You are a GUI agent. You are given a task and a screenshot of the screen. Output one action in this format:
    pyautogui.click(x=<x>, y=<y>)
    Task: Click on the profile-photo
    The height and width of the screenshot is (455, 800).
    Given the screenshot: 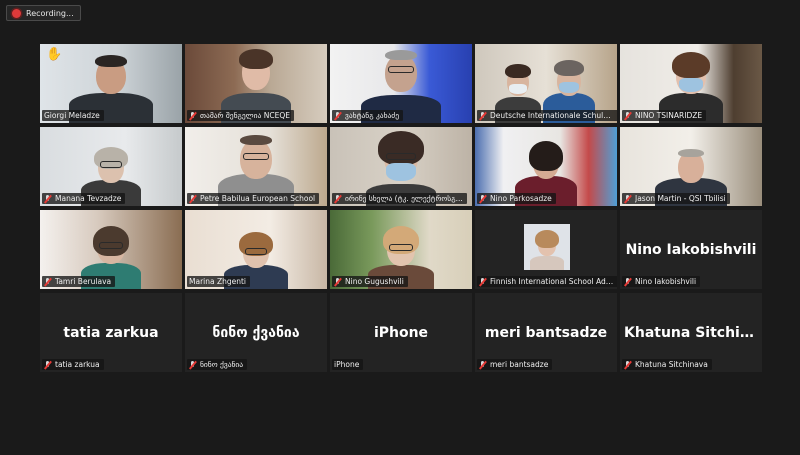 What is the action you would take?
    pyautogui.click(x=547, y=247)
    